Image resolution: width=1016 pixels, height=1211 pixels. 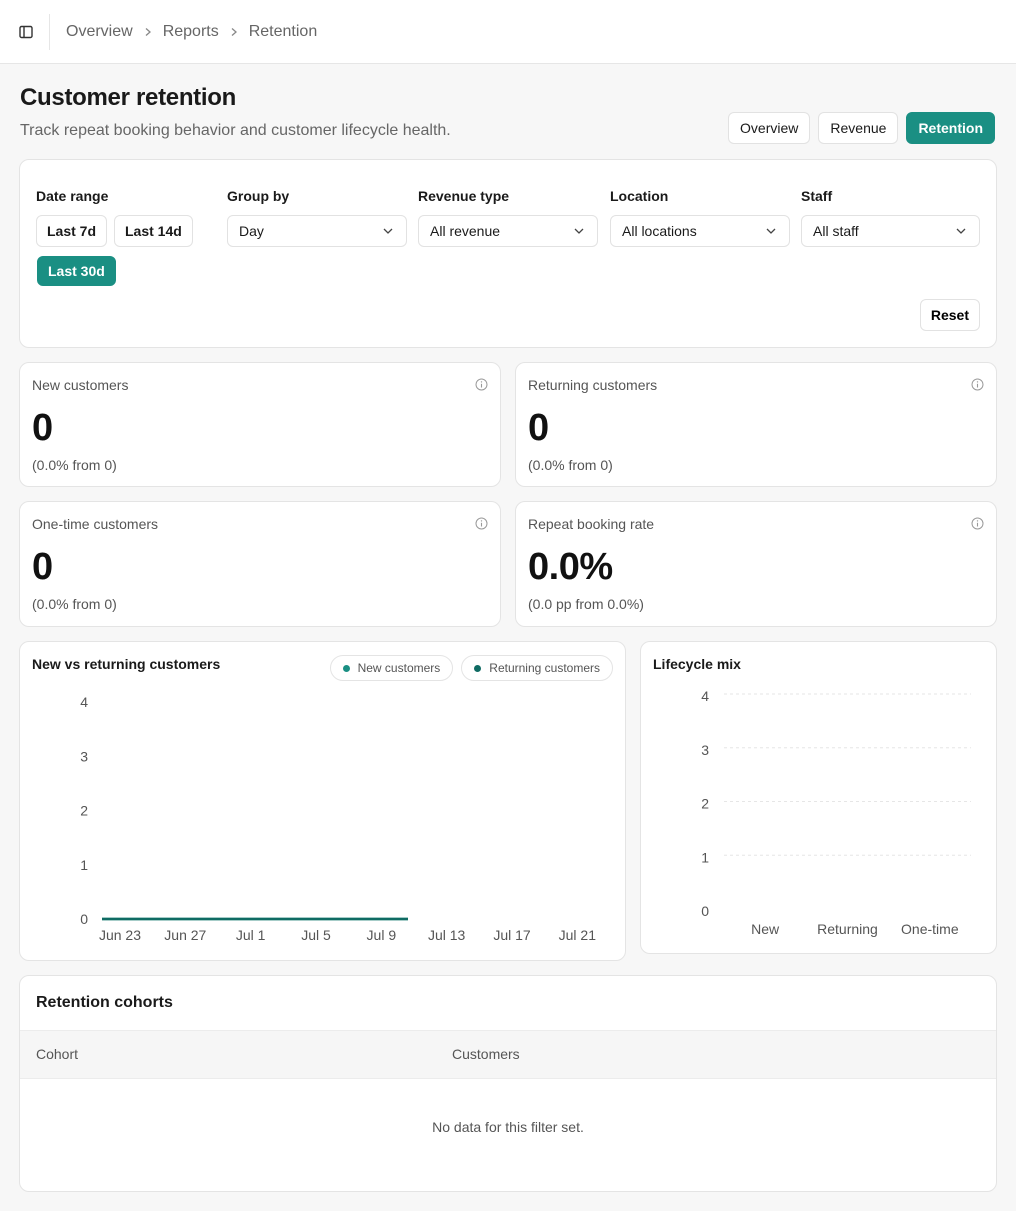 What do you see at coordinates (858, 128) in the screenshot?
I see `tab-revenue: Revenue` at bounding box center [858, 128].